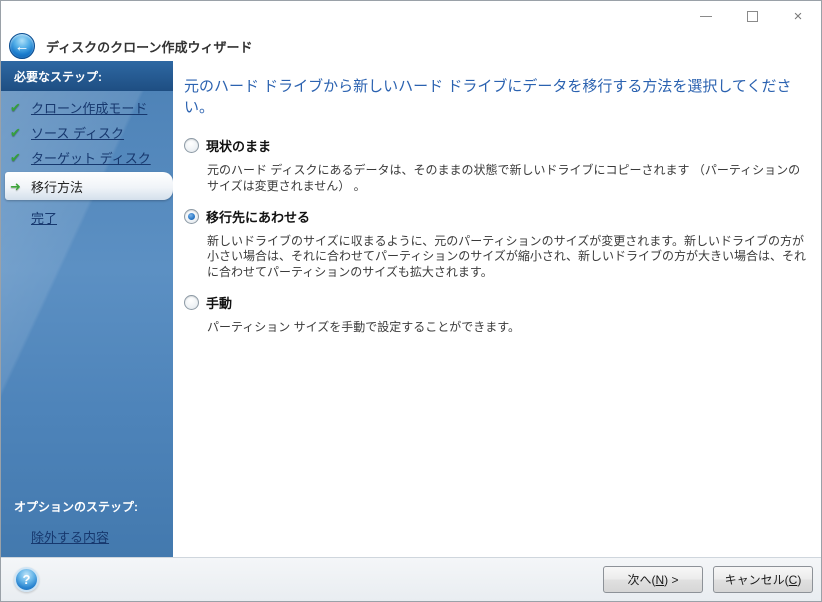 This screenshot has height=602, width=822. I want to click on maximize-button, so click(752, 16).